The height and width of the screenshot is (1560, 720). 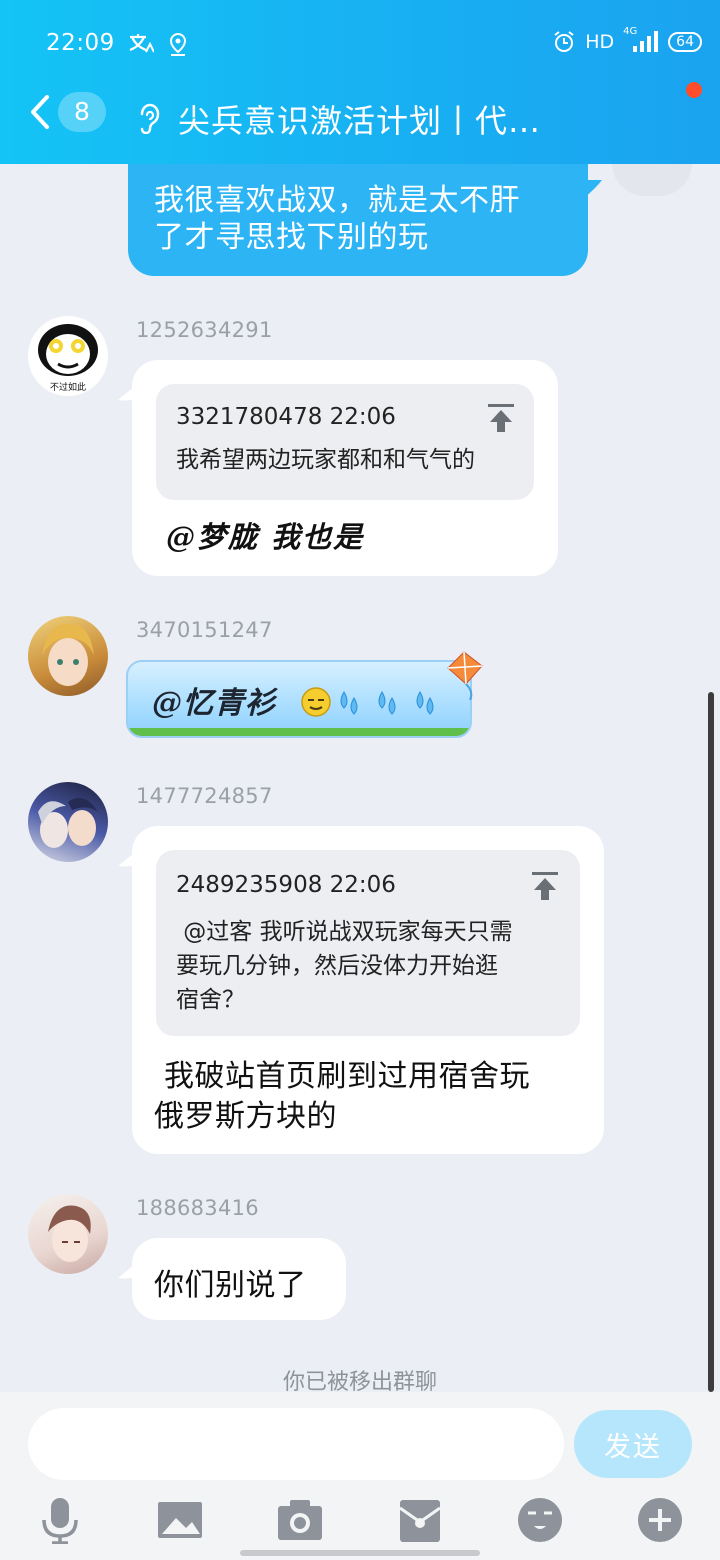 I want to click on ear-icon, so click(x=149, y=118).